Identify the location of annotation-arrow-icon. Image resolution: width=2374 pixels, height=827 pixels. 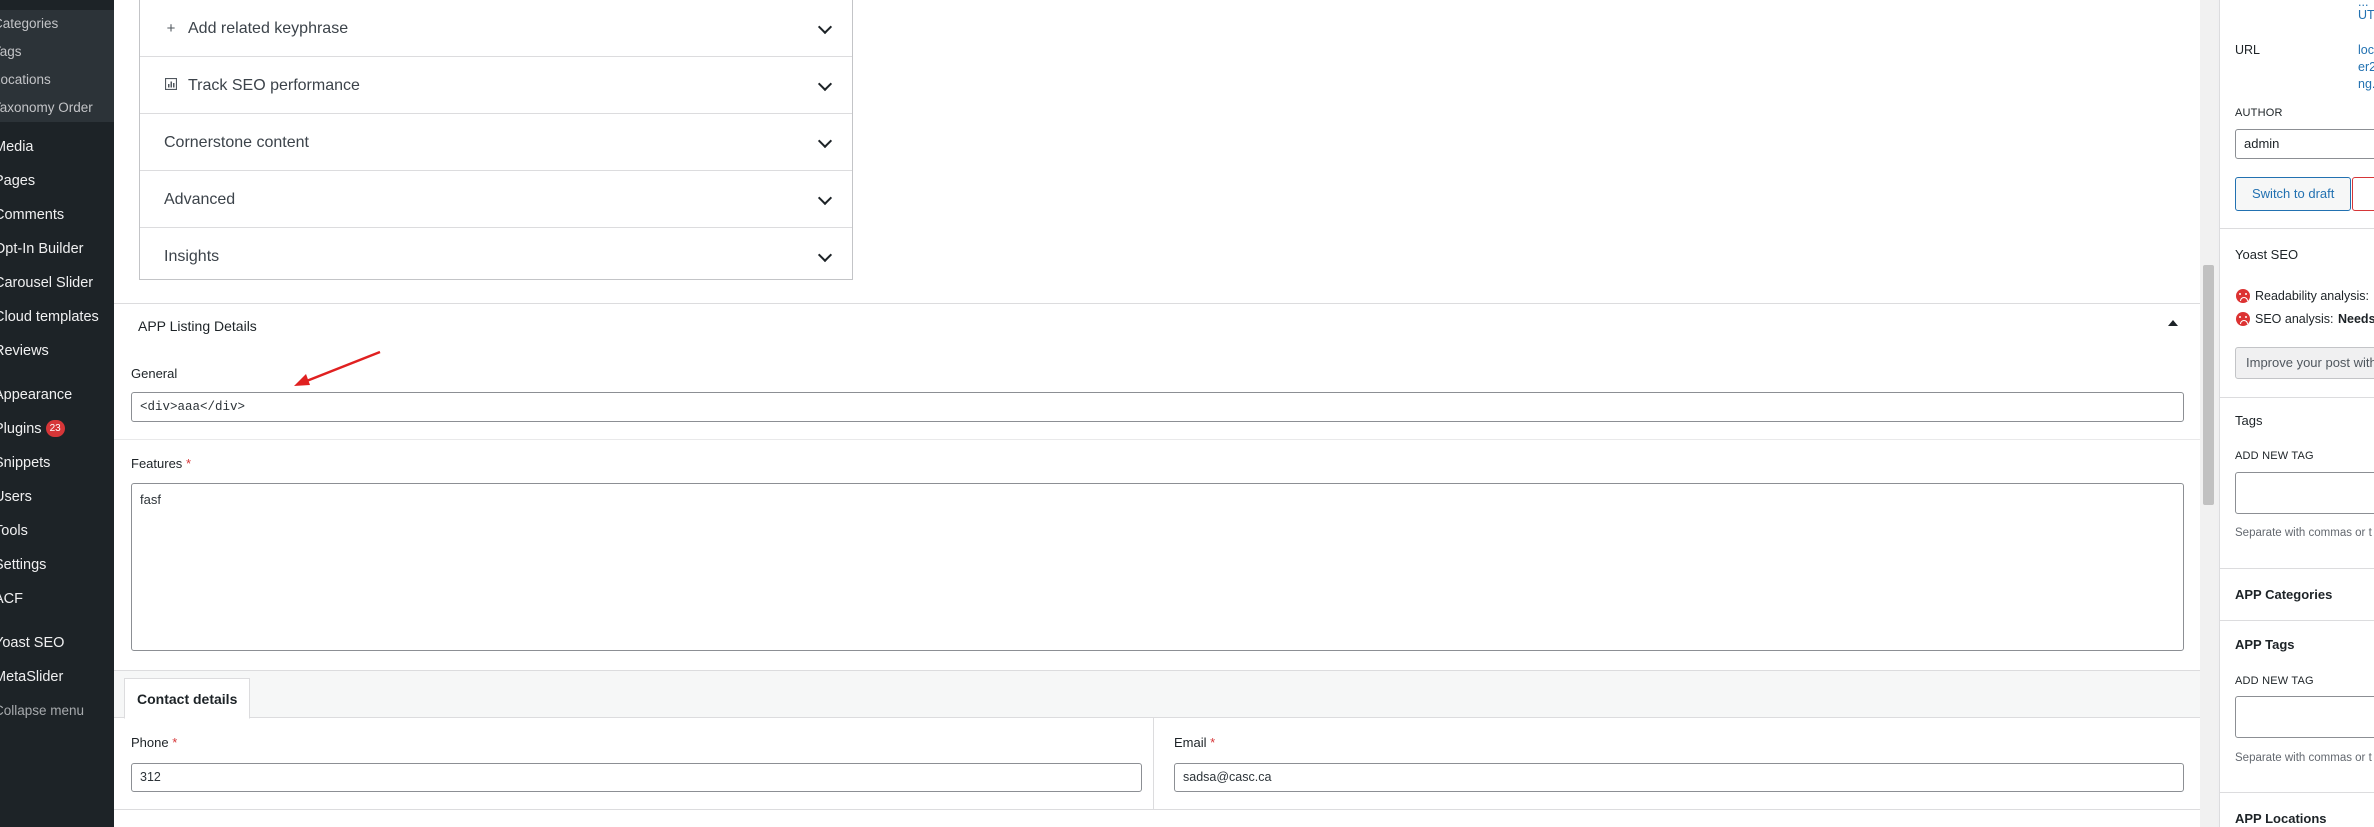
(337, 368).